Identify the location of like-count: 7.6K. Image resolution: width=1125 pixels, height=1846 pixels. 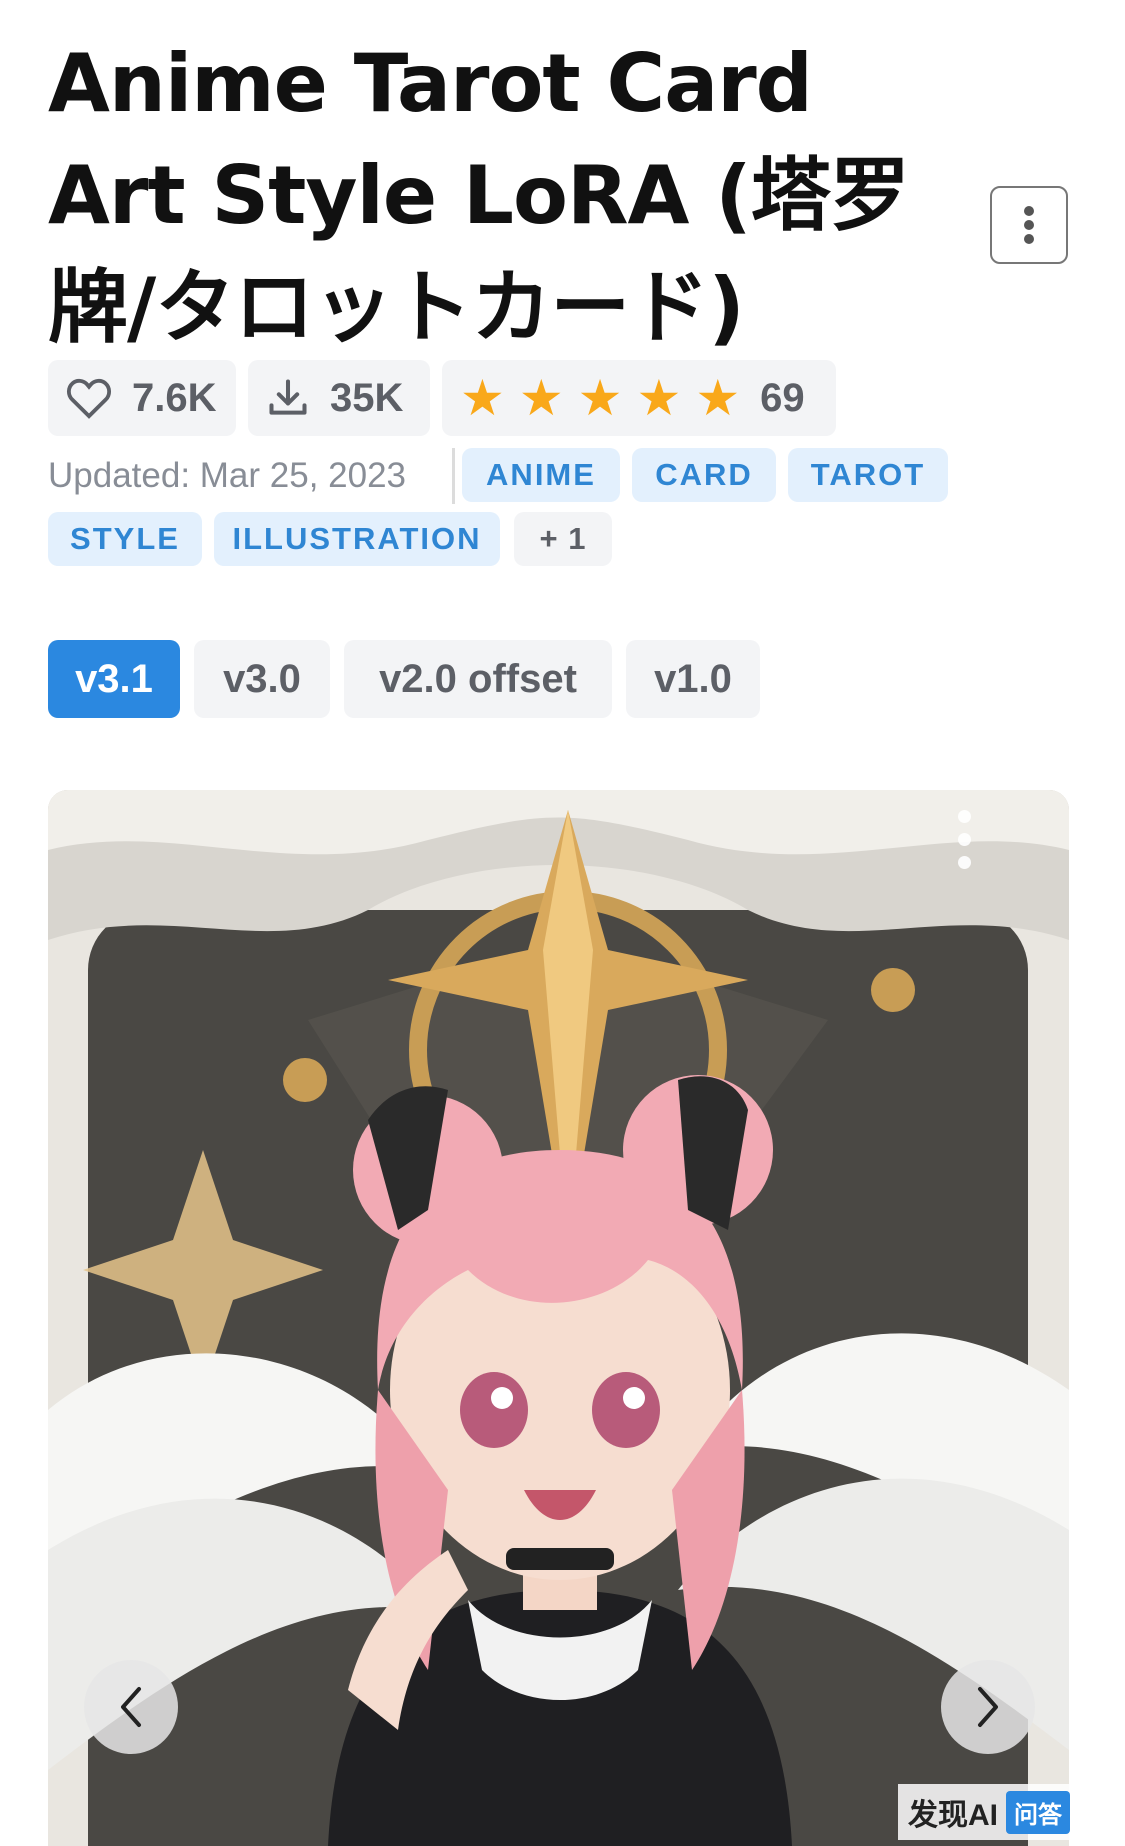
(174, 397).